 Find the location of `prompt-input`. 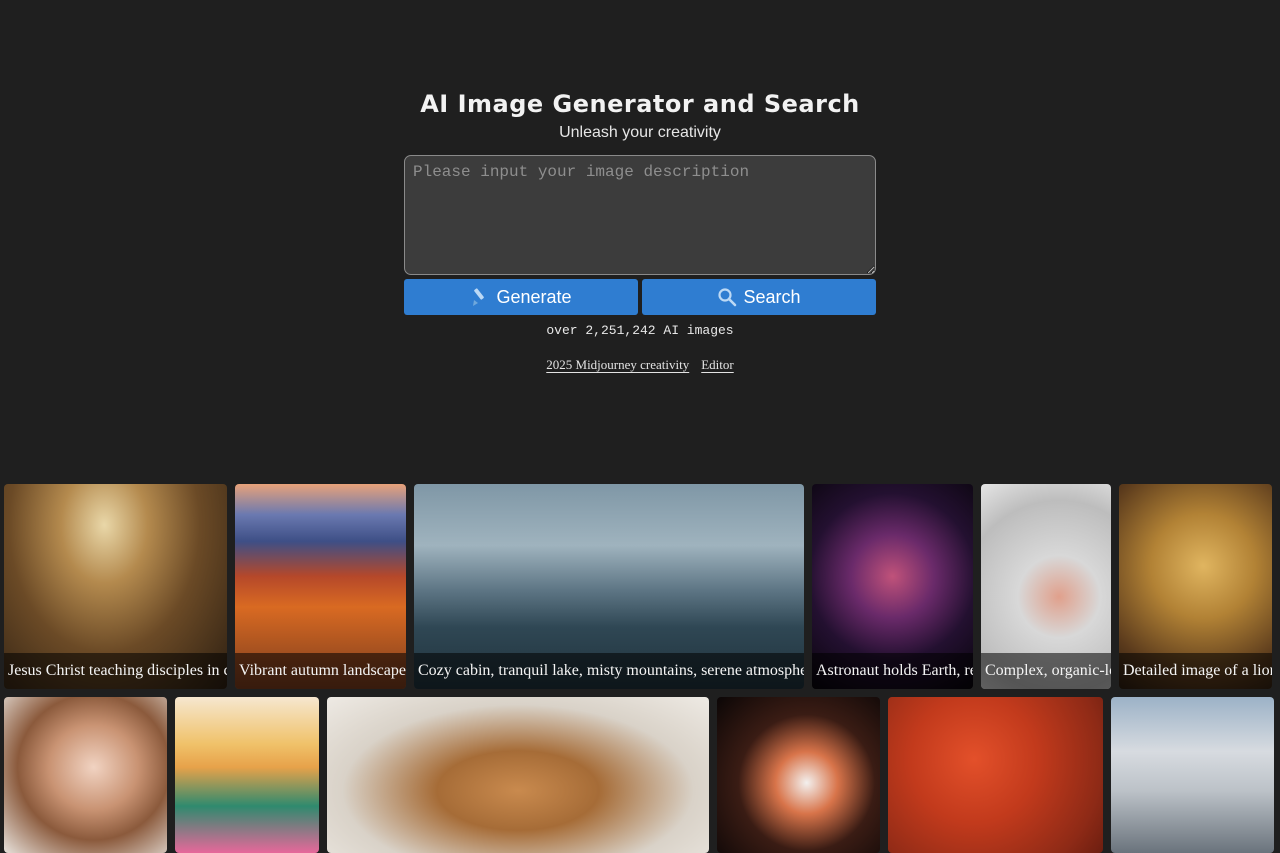

prompt-input is located at coordinates (640, 215).